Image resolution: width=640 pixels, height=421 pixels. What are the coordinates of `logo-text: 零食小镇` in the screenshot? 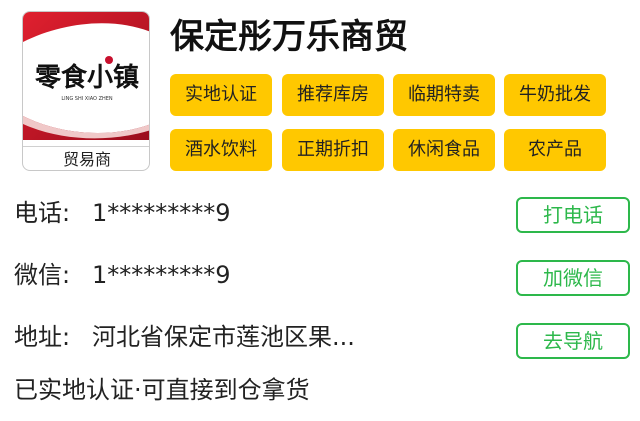 It's located at (87, 77).